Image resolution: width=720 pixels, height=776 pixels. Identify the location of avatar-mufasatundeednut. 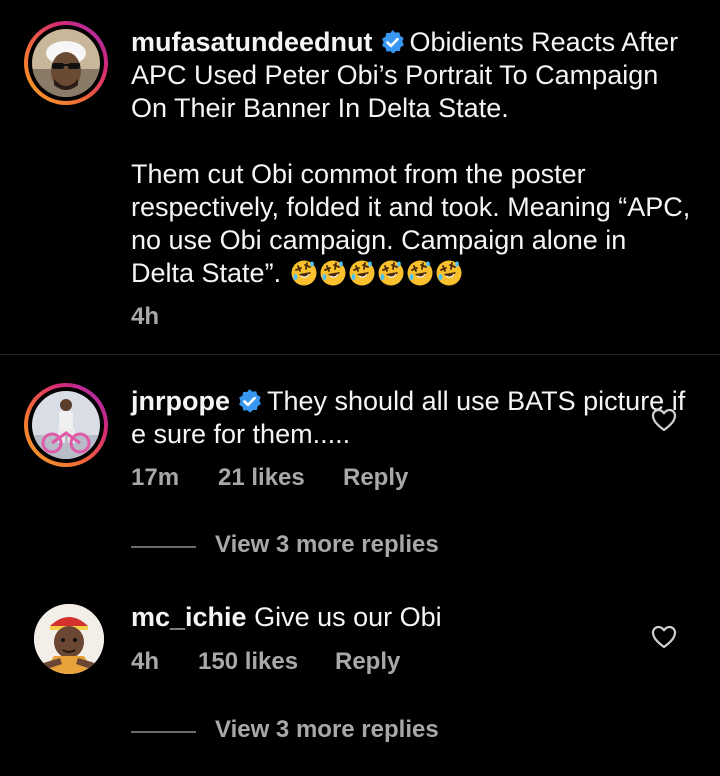
(66, 63).